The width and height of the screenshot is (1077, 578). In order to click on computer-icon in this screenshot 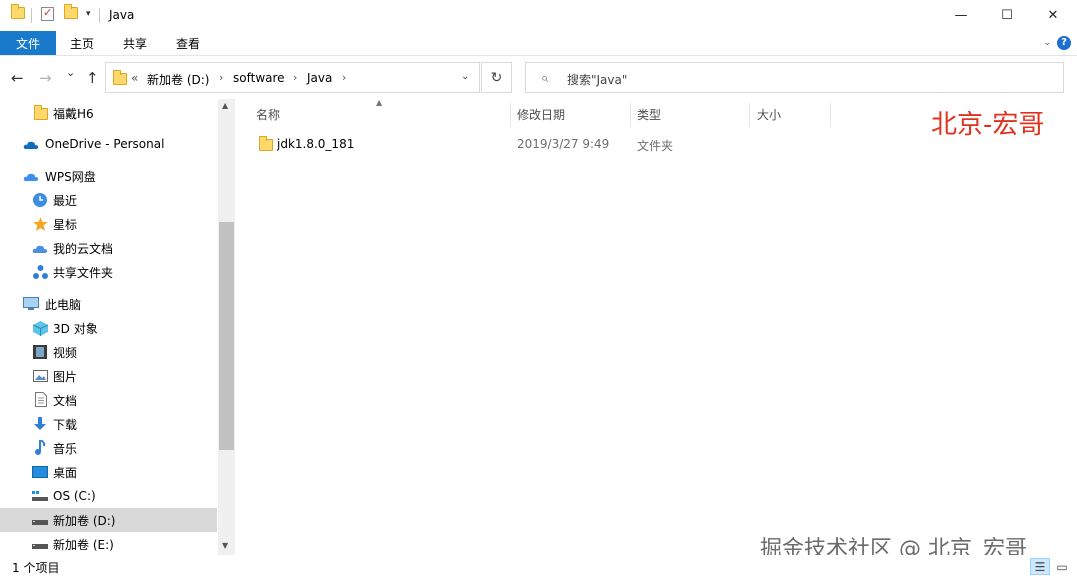, I will do `click(31, 304)`.